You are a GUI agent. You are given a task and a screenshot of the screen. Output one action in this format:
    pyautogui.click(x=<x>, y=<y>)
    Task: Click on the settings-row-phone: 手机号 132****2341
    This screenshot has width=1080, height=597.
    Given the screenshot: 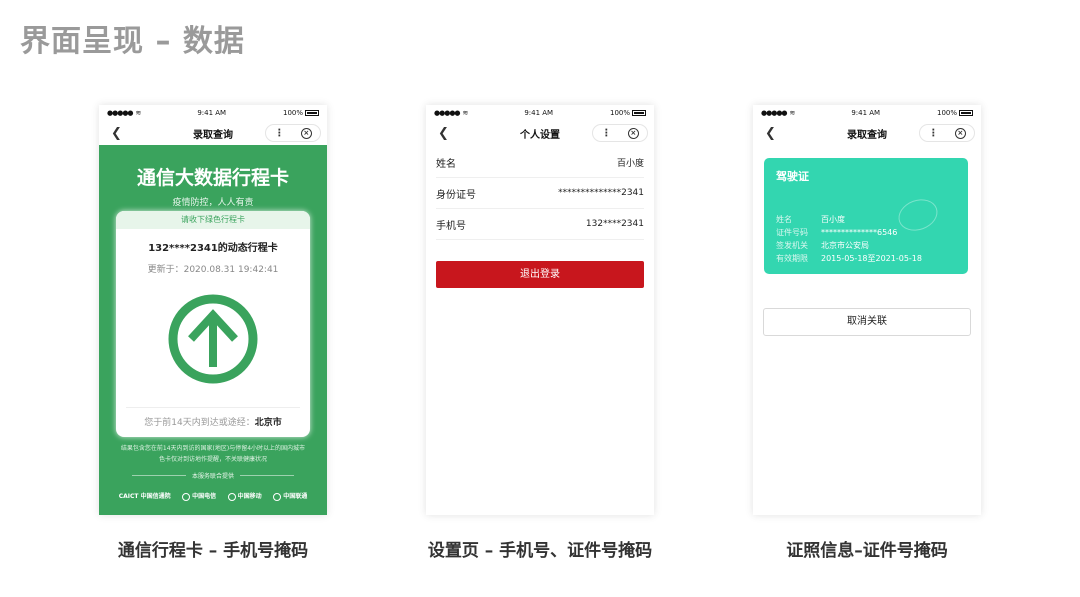 What is the action you would take?
    pyautogui.click(x=540, y=224)
    